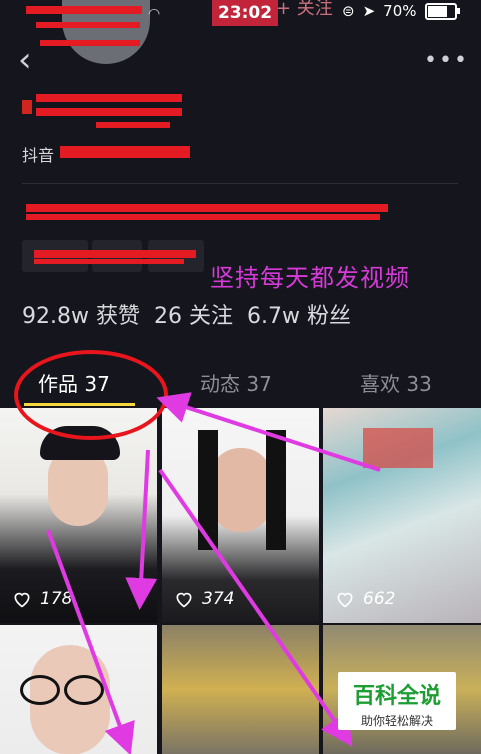 The width and height of the screenshot is (481, 754). I want to click on watermark-title: 百科全说, so click(396, 696).